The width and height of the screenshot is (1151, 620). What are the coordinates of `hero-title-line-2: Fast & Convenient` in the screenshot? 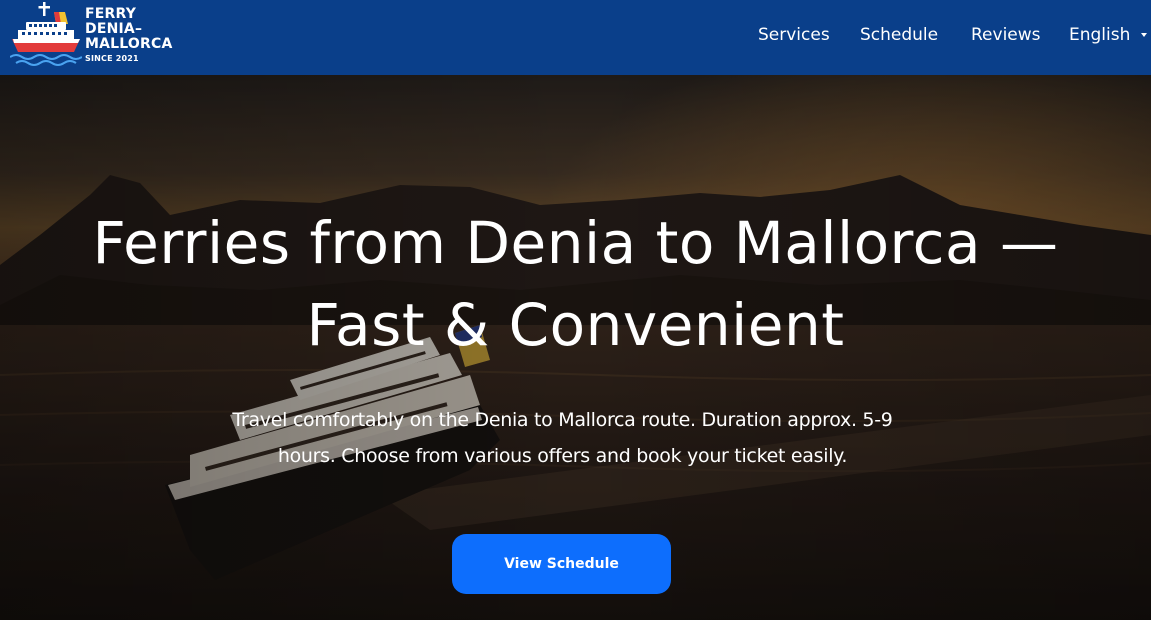 It's located at (575, 325).